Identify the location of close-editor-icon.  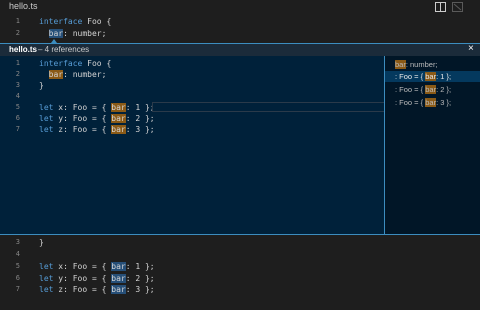
(457, 7).